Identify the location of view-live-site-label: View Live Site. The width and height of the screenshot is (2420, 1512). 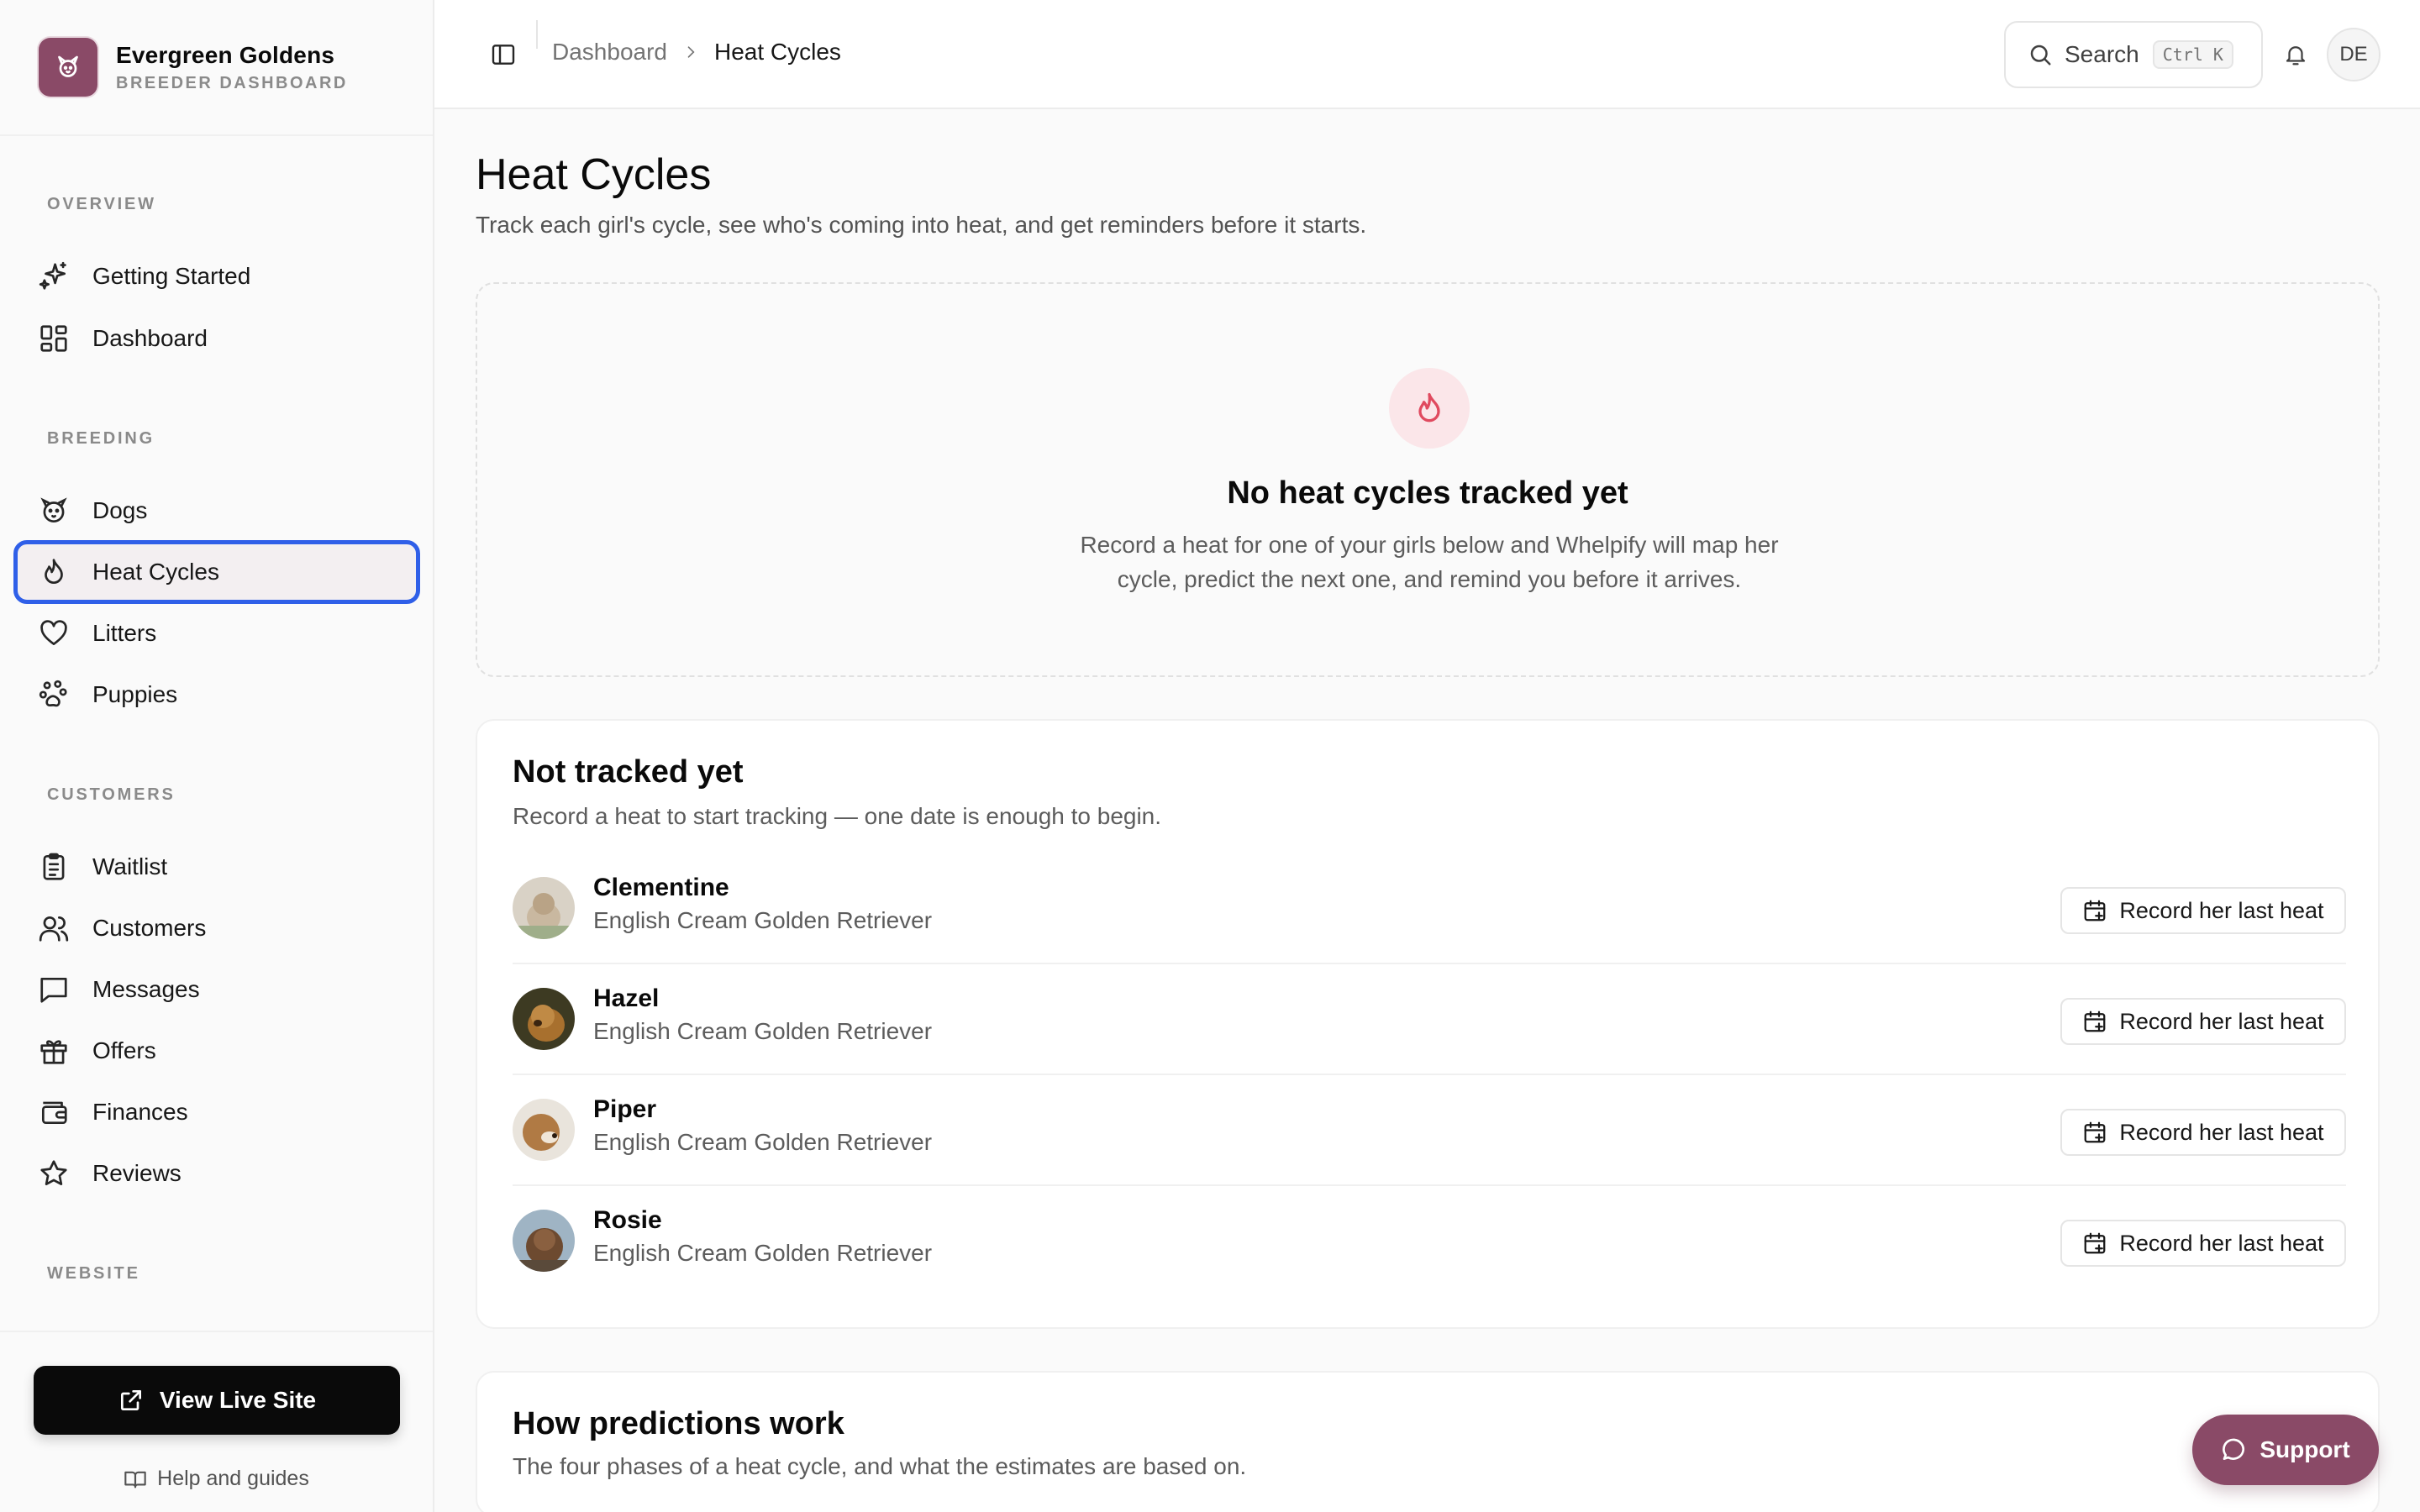
(238, 1400).